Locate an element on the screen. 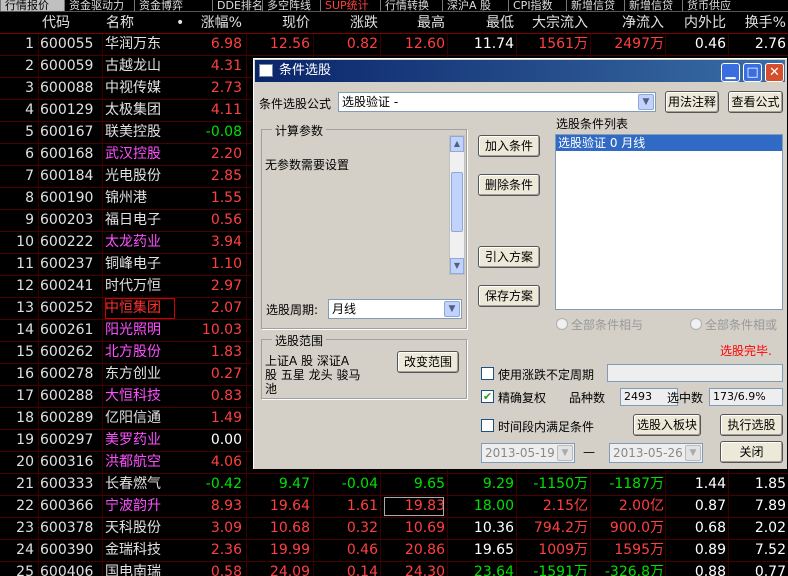 This screenshot has width=788, height=576. cell-code: 600222 is located at coordinates (67, 242).